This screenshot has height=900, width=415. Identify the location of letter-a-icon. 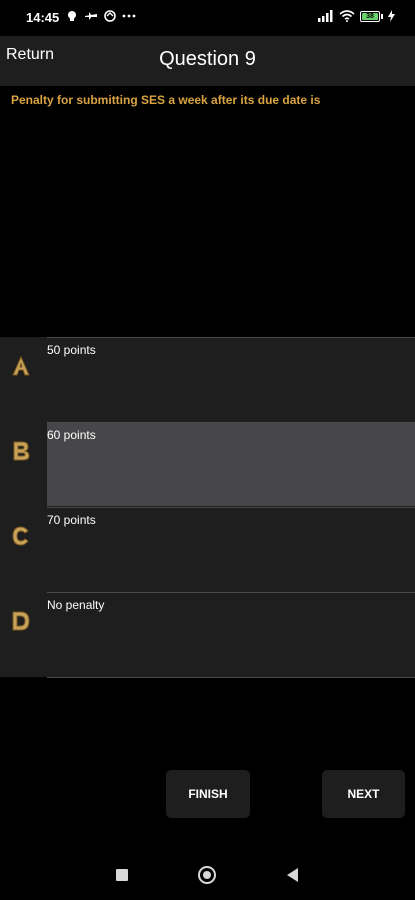
(21, 365).